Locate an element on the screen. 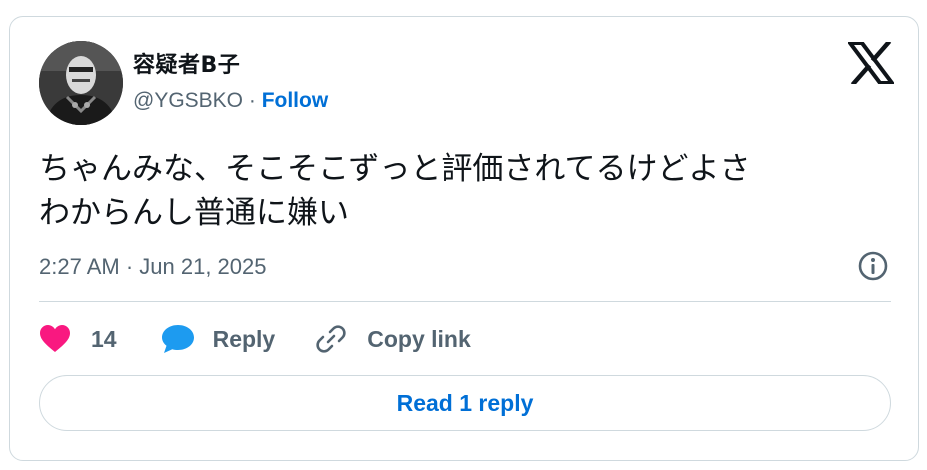 Image resolution: width=927 pixels, height=470 pixels. divider is located at coordinates (465, 301).